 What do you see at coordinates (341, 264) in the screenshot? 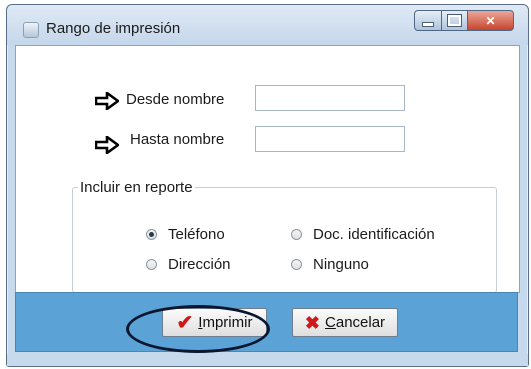
I see `radio-label: Ninguno` at bounding box center [341, 264].